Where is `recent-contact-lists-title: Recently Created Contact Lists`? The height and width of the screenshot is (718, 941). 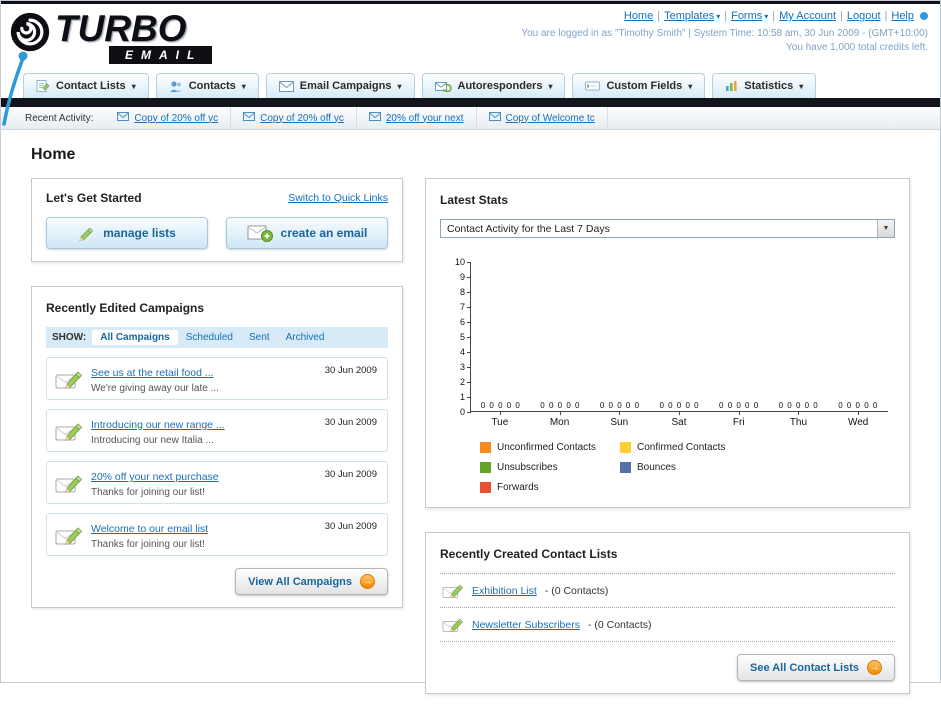 recent-contact-lists-title: Recently Created Contact Lists is located at coordinates (529, 554).